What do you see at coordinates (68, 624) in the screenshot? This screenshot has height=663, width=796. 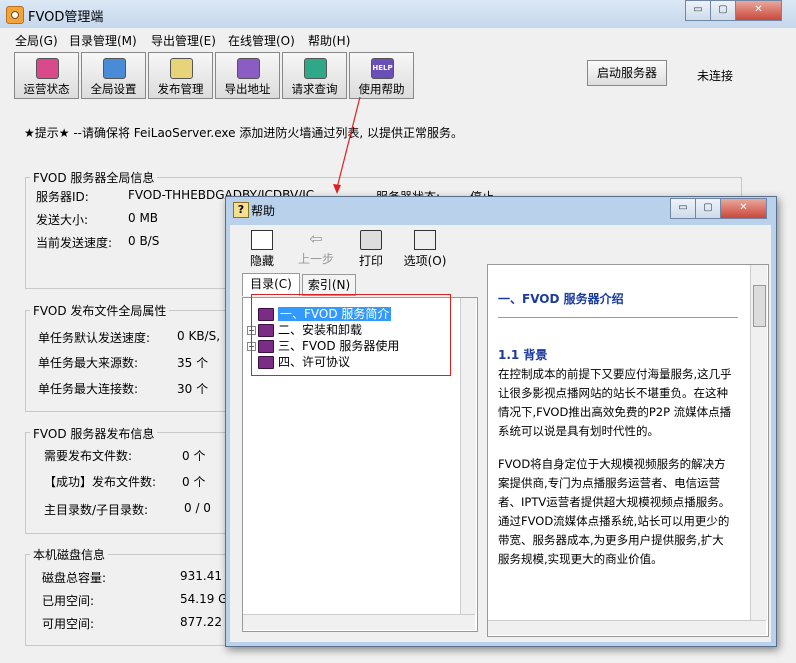 I see `disk-free-label: 可用空间:` at bounding box center [68, 624].